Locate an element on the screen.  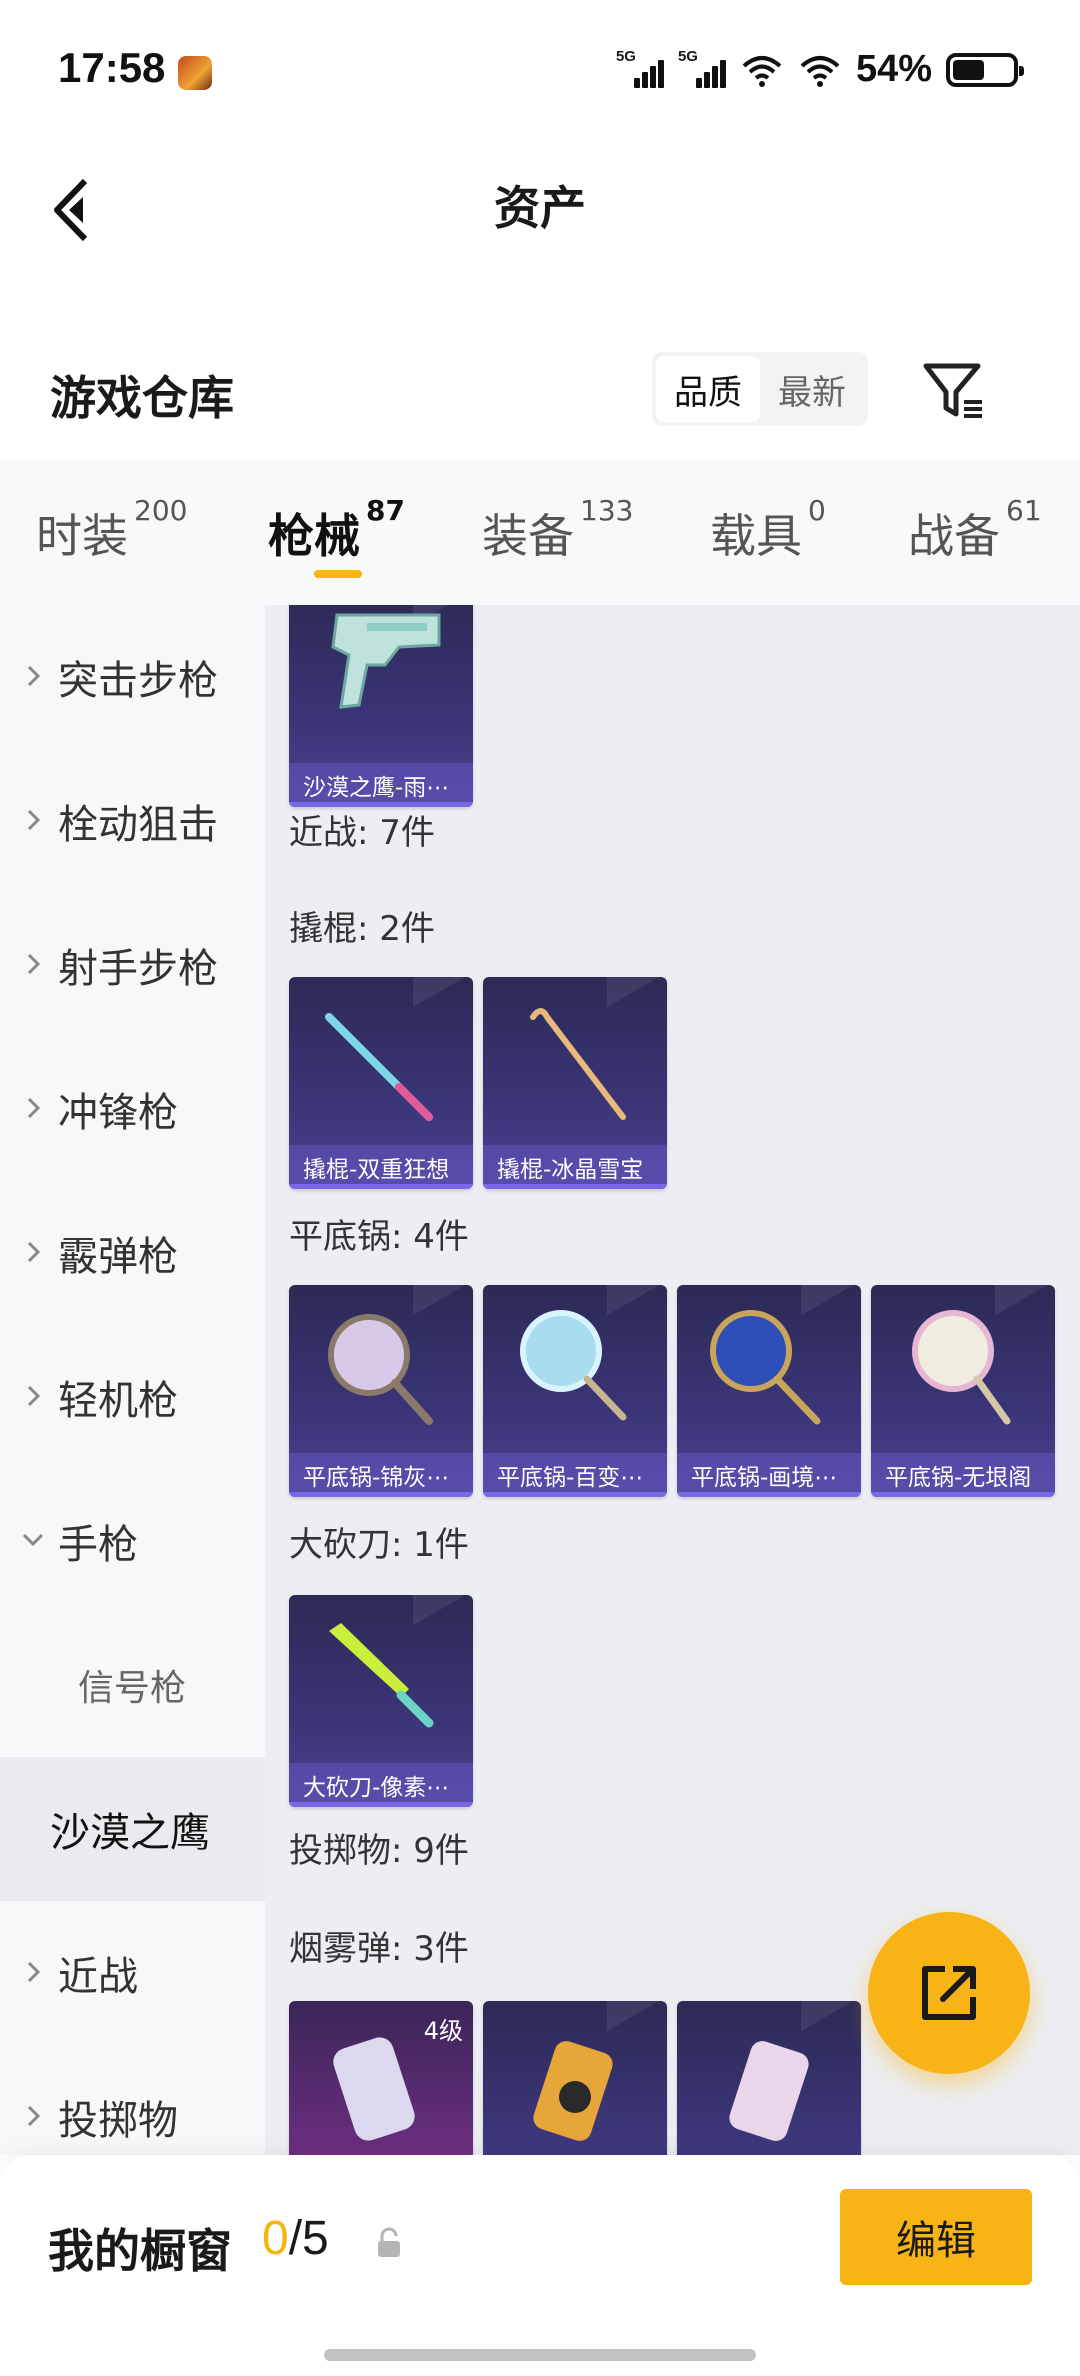
showcase-total: /5 is located at coordinates (308, 2238).